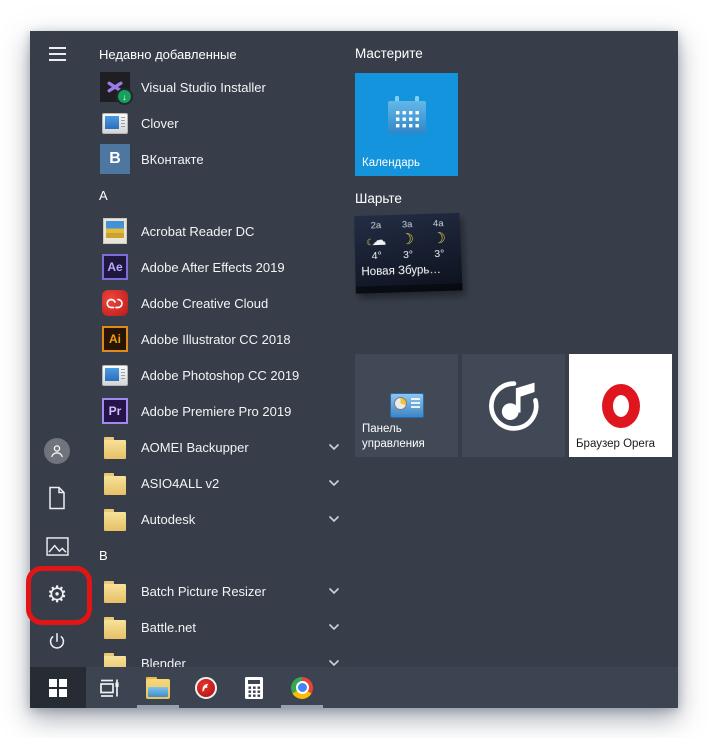 This screenshot has height=738, width=709. Describe the element at coordinates (220, 375) in the screenshot. I see `app-item-label: Adobe Photoshop CC 2019` at that location.